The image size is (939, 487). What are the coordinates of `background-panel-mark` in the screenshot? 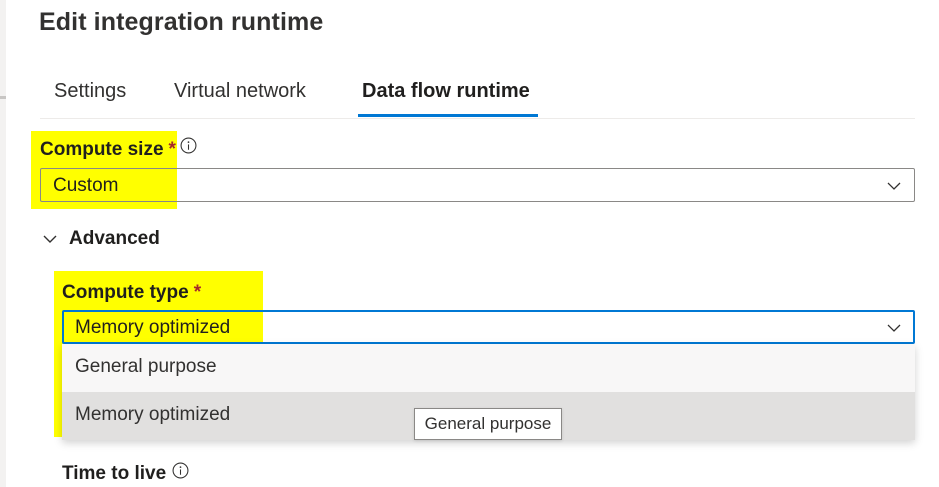 It's located at (3, 97).